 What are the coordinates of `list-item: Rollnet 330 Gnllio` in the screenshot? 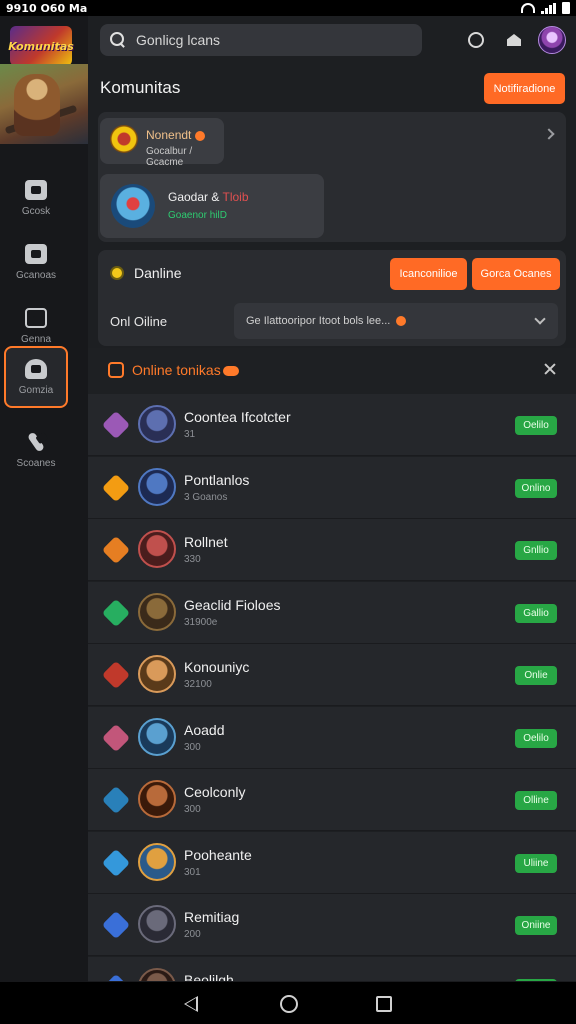 It's located at (332, 550).